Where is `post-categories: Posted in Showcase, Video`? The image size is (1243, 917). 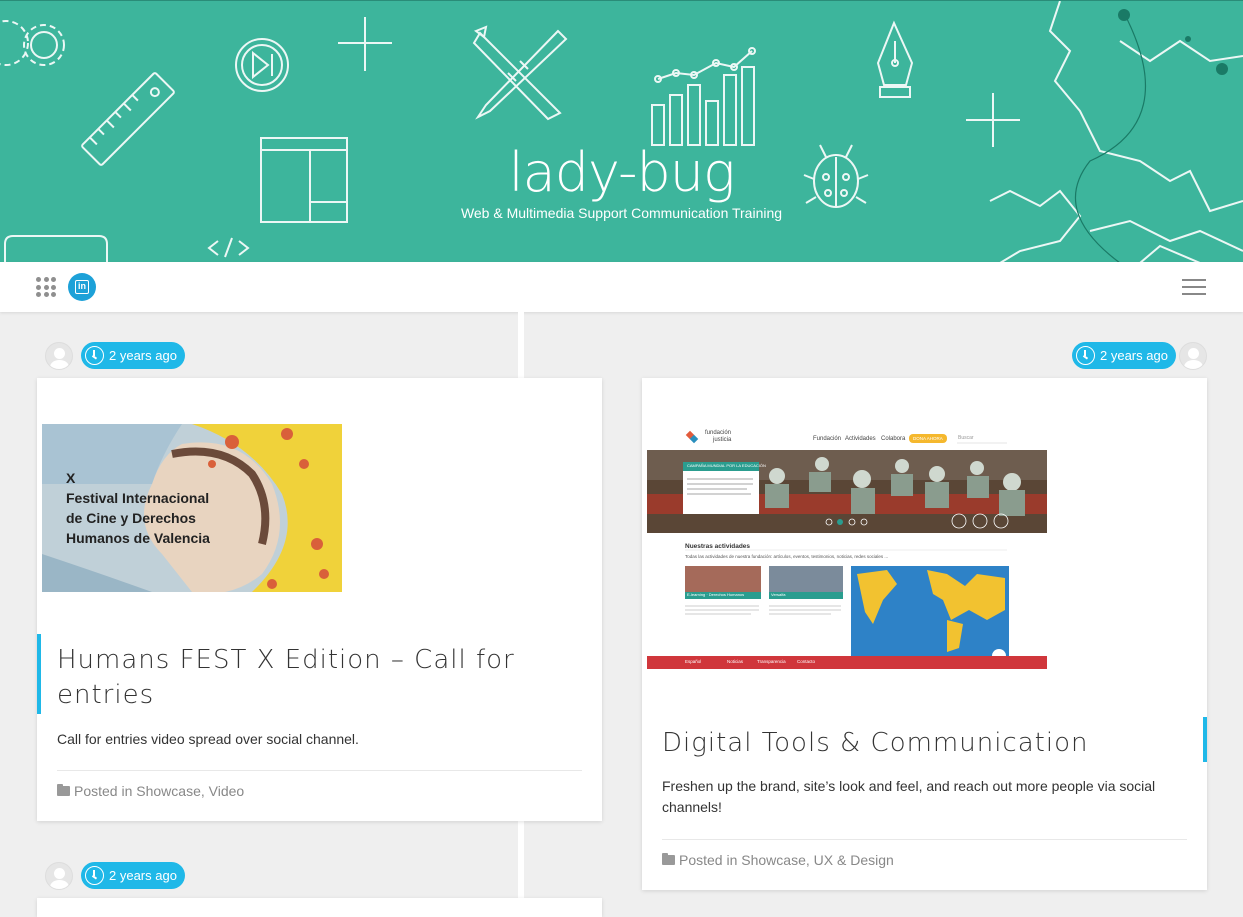 post-categories: Posted in Showcase, Video is located at coordinates (150, 791).